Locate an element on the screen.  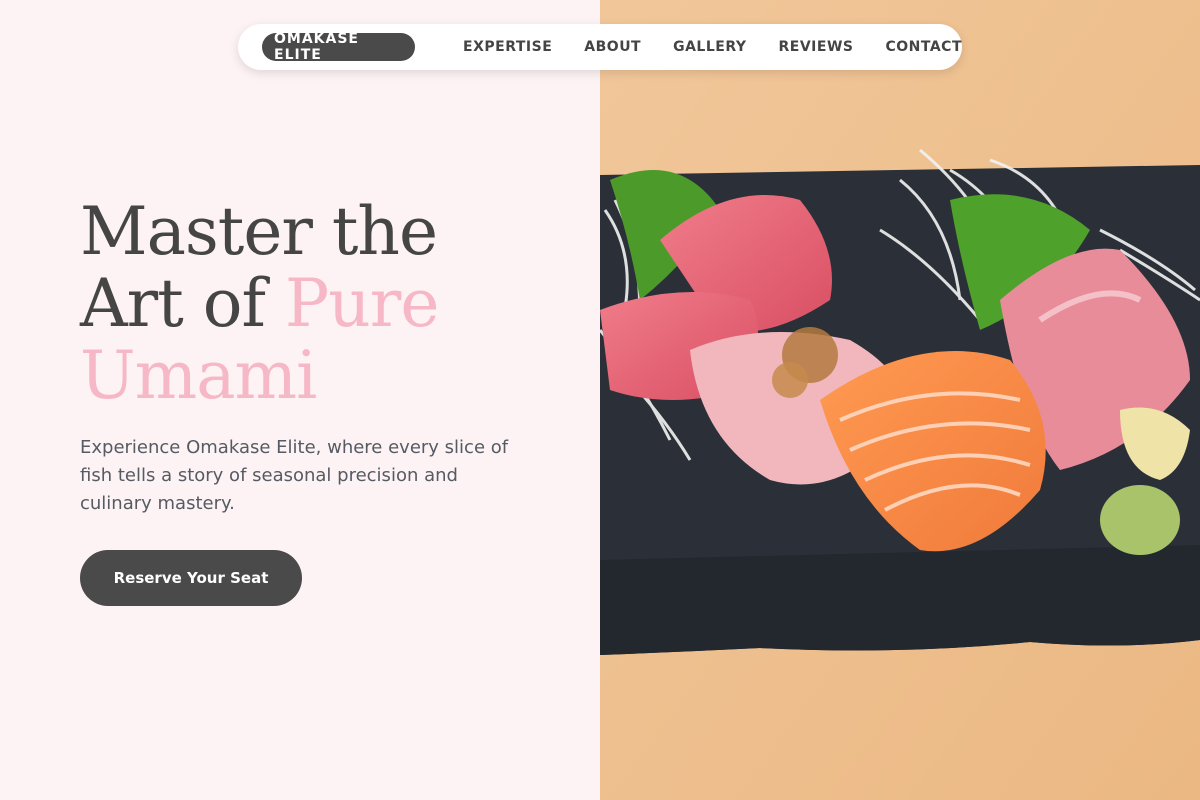
headline-accent-pure: Pure is located at coordinates (362, 303).